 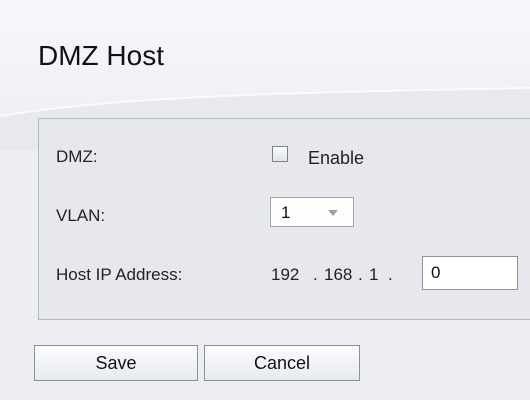 I want to click on host-ip-last-octet-wrapper, so click(x=470, y=273).